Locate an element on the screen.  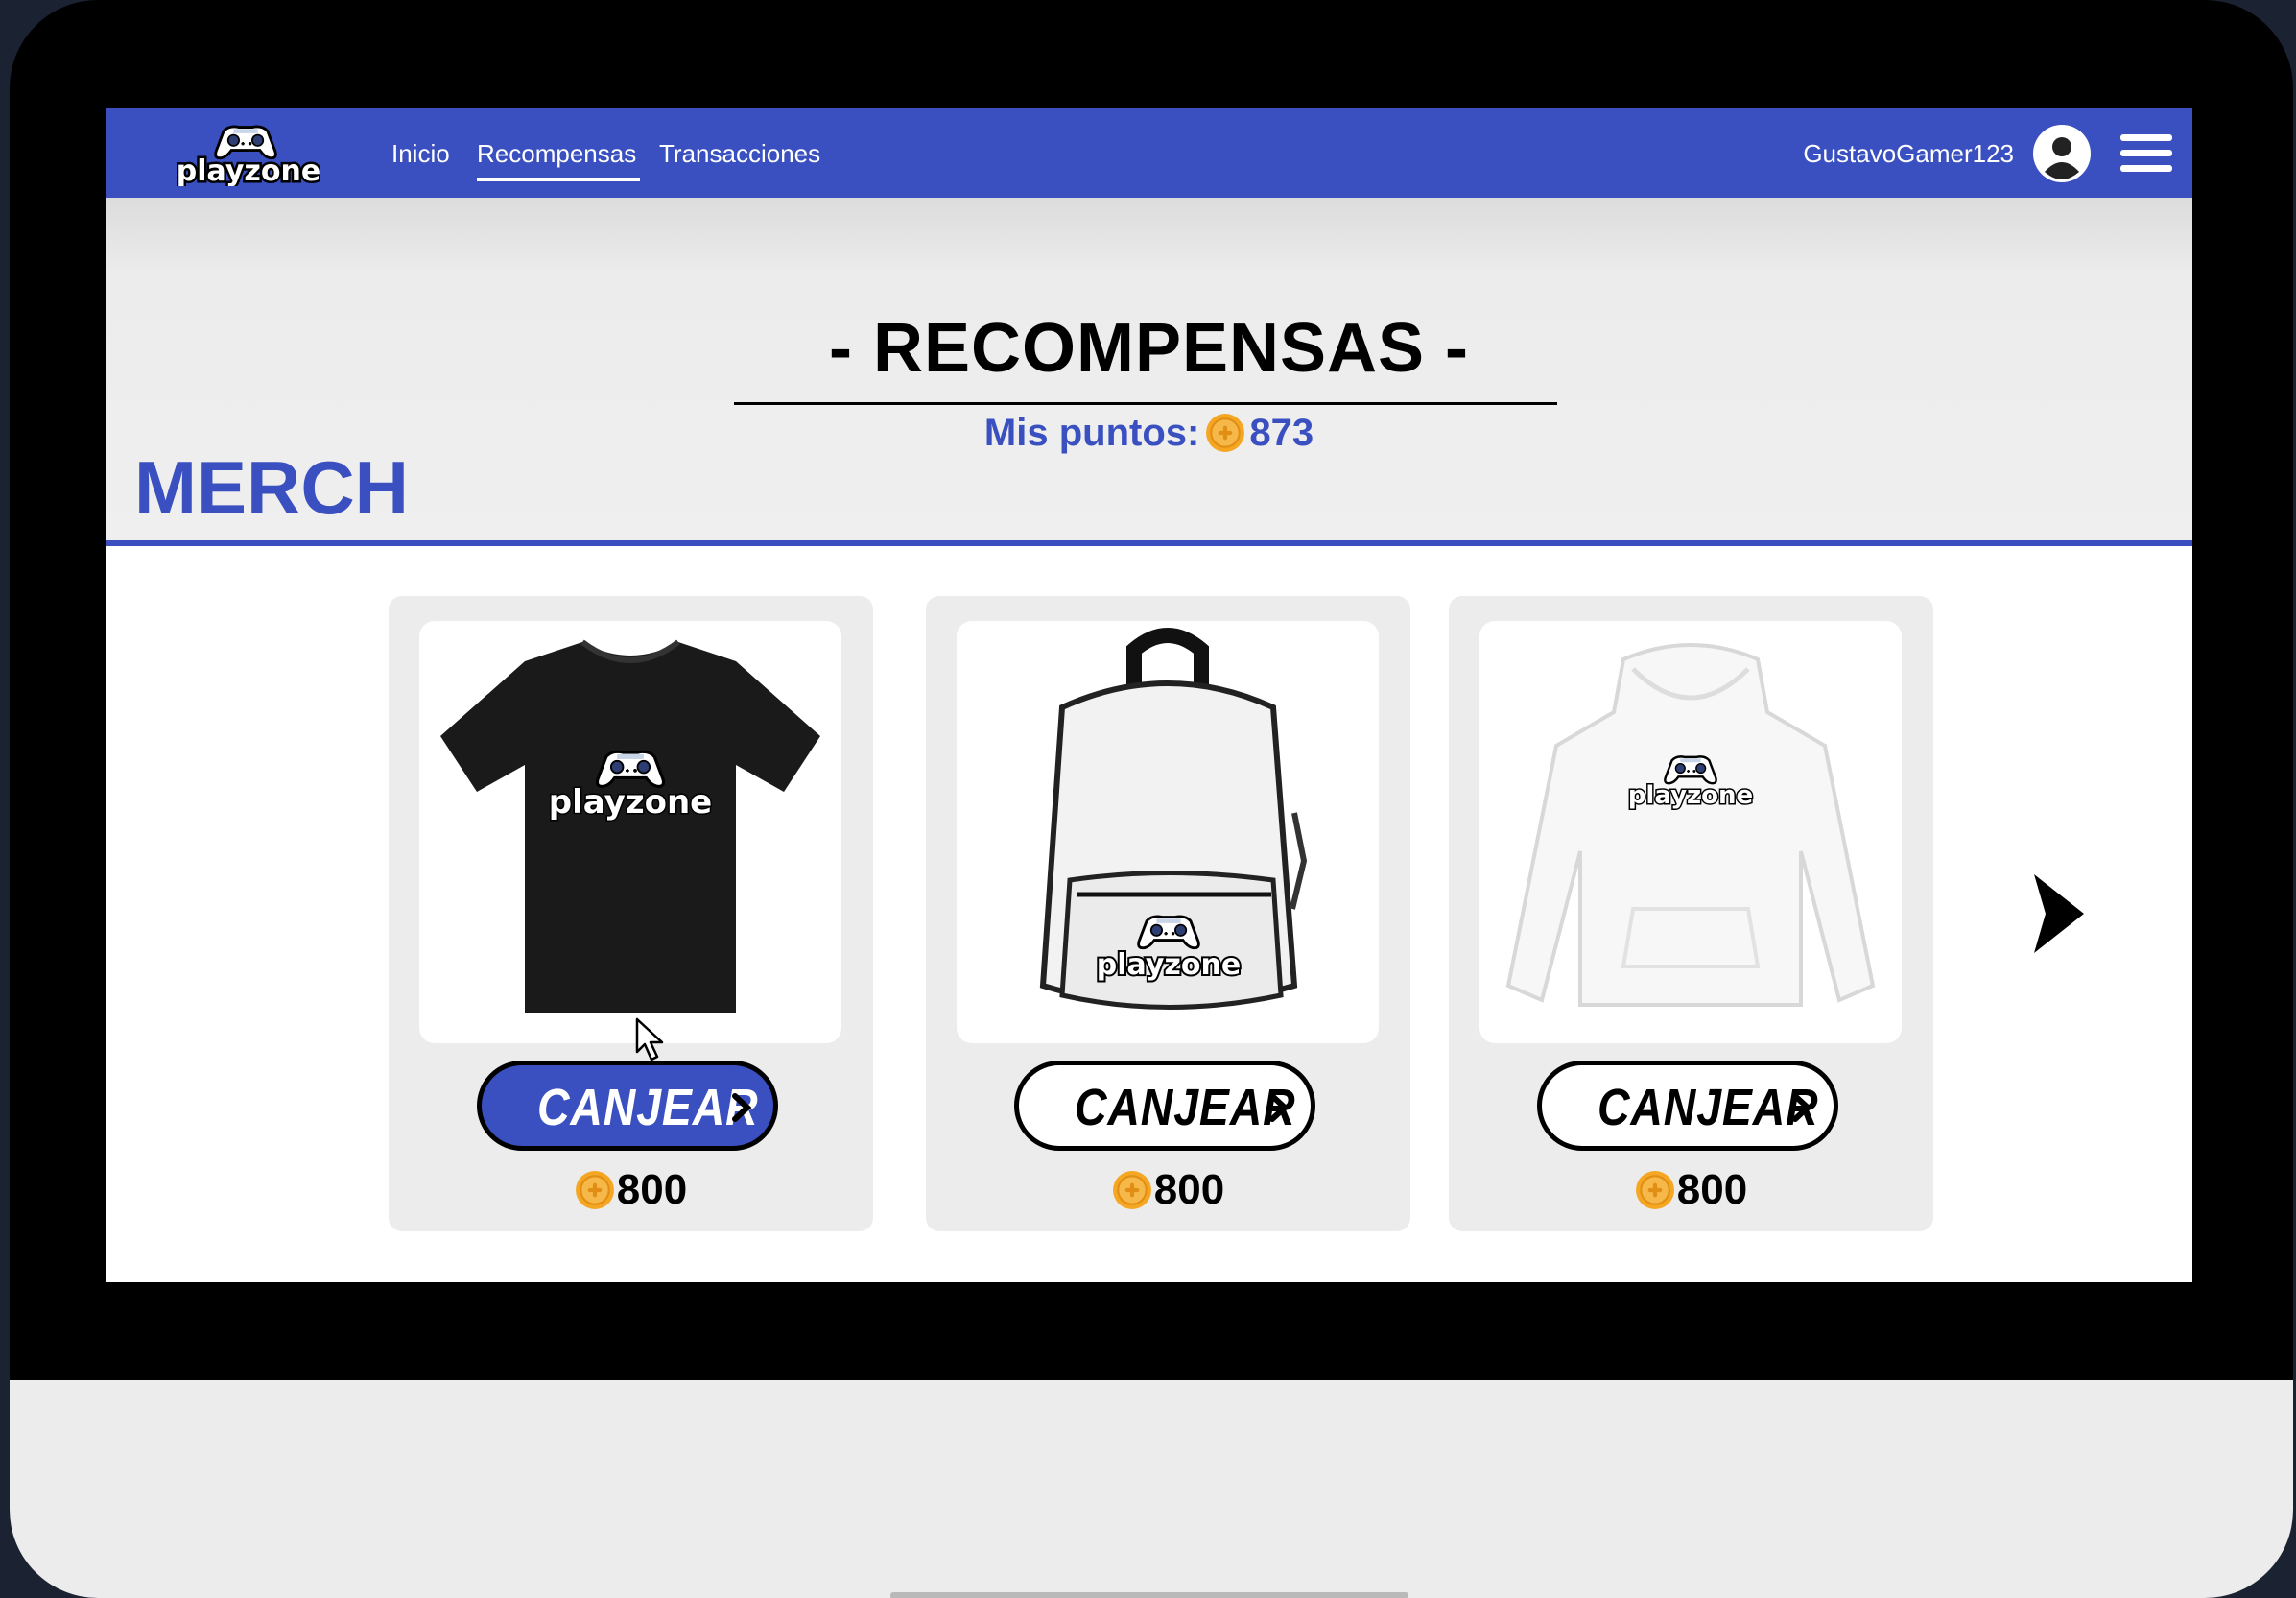
price-hoodie: 800 is located at coordinates (1691, 1190).